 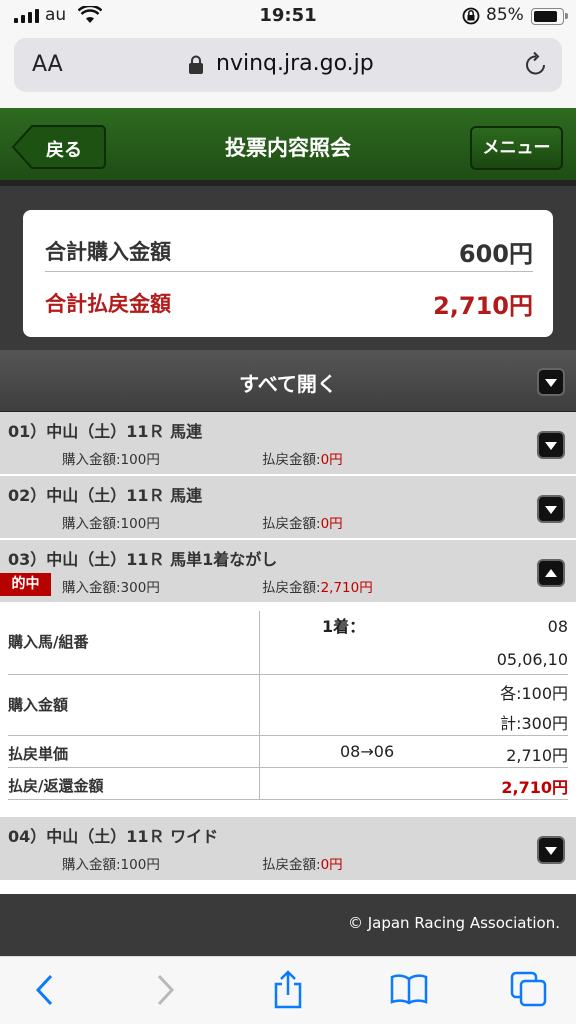 I want to click on bookmarks-icon, so click(x=409, y=989).